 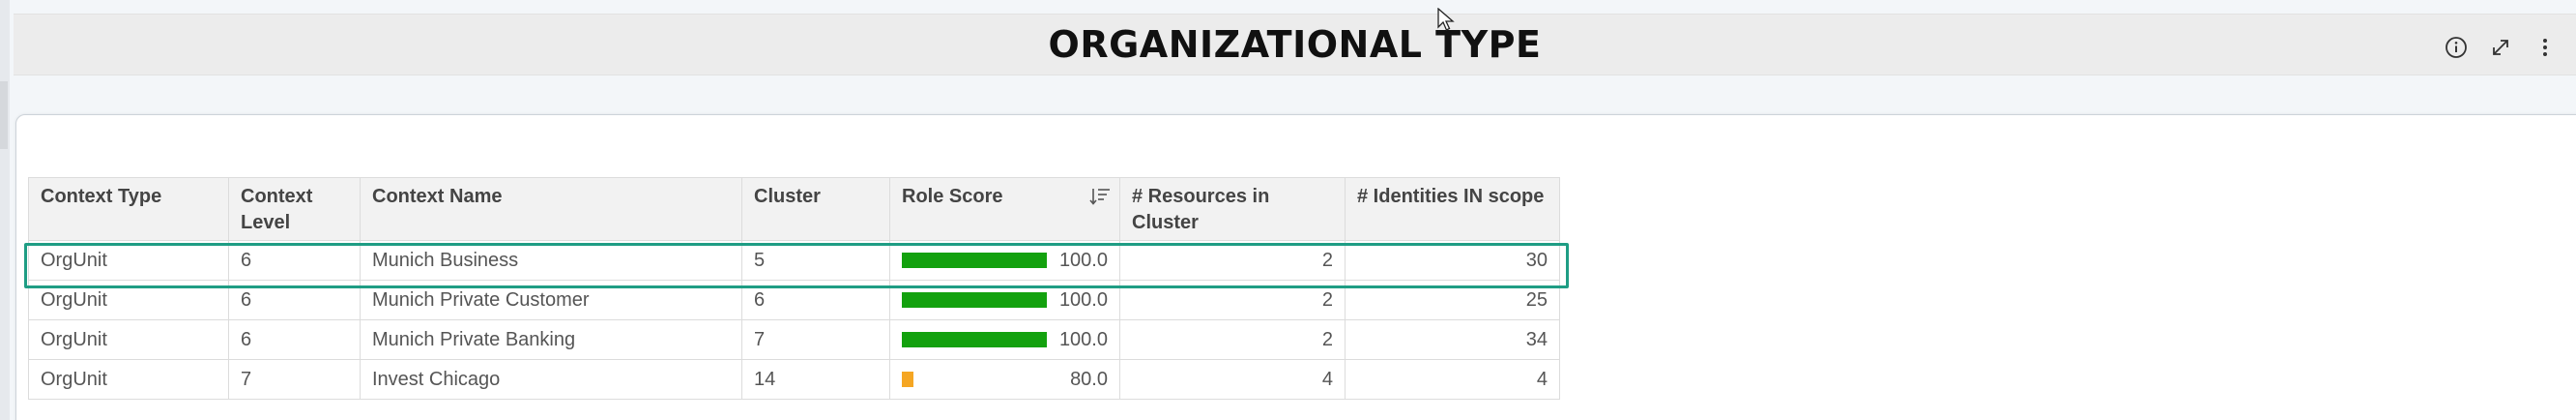 I want to click on cell-identities: 4, so click(x=1452, y=380).